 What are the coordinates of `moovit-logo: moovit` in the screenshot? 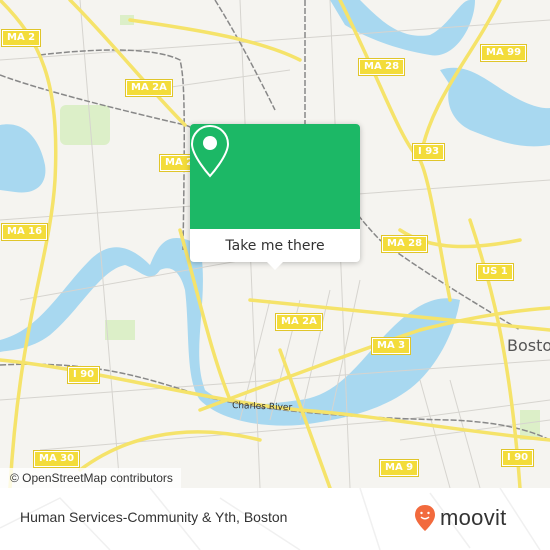 It's located at (460, 518).